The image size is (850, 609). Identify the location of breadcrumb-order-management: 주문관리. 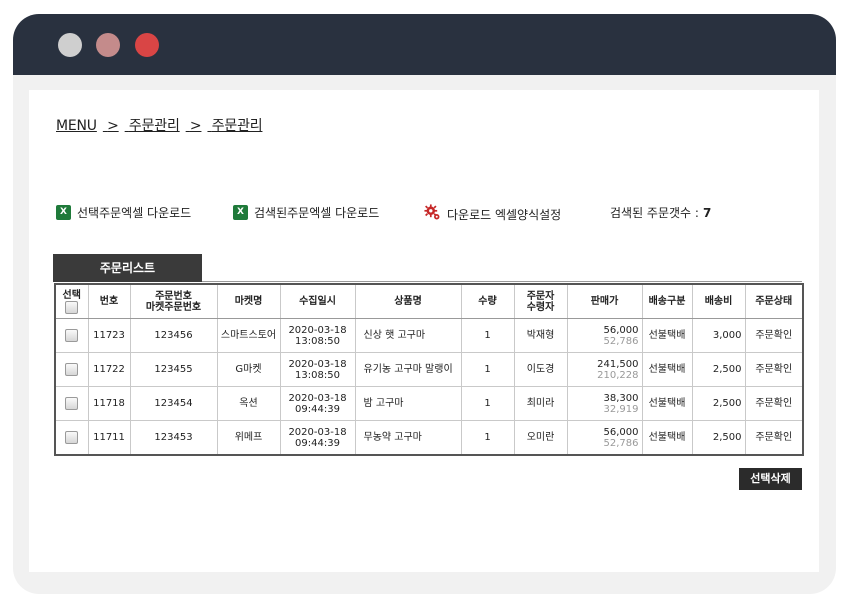
(154, 126).